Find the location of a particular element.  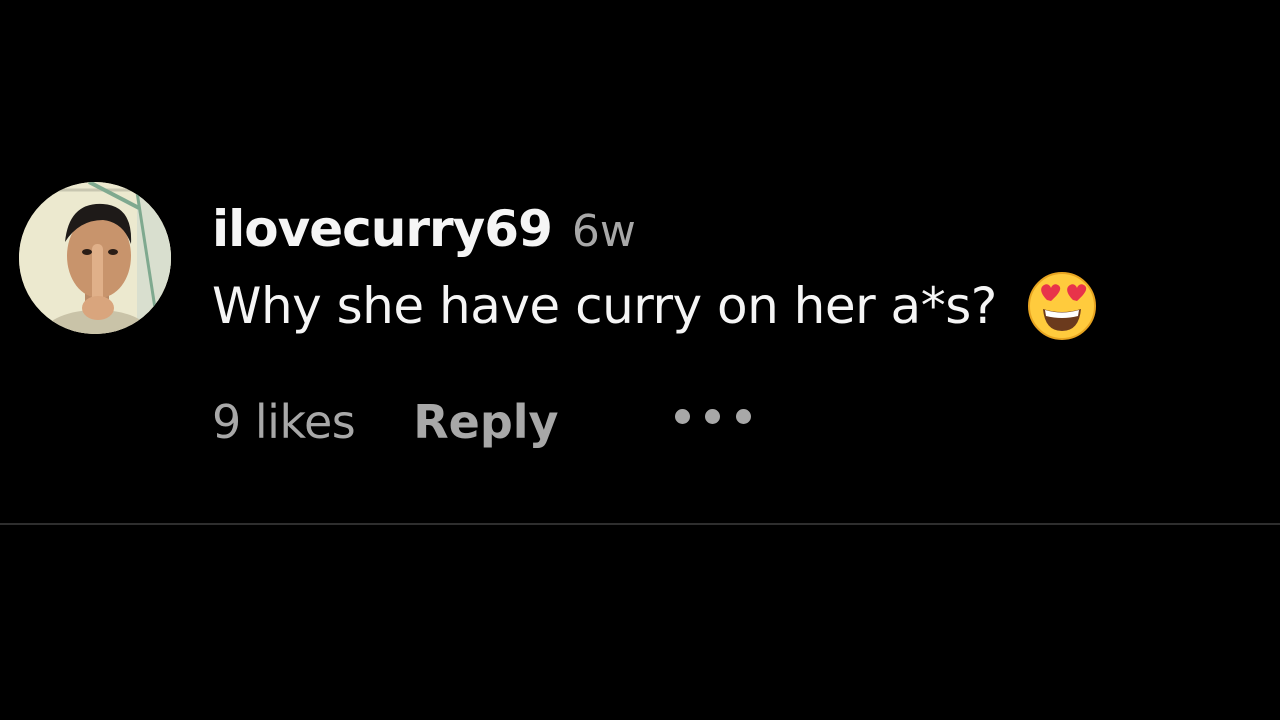

divider is located at coordinates (640, 524).